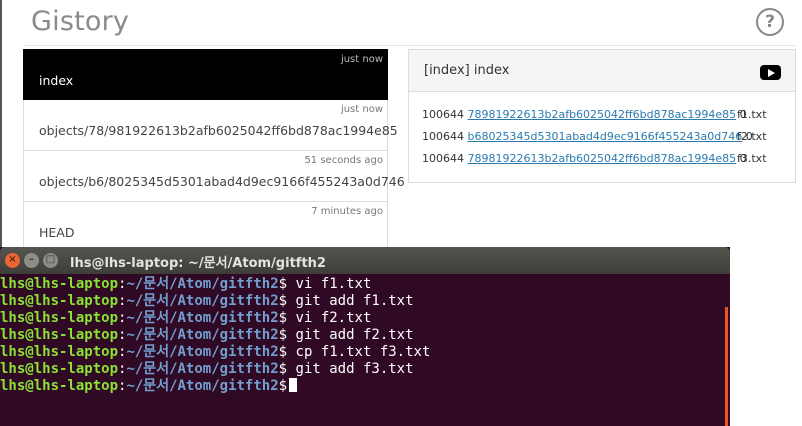 The height and width of the screenshot is (426, 802). I want to click on entry-filename: f2.txt, so click(752, 136).